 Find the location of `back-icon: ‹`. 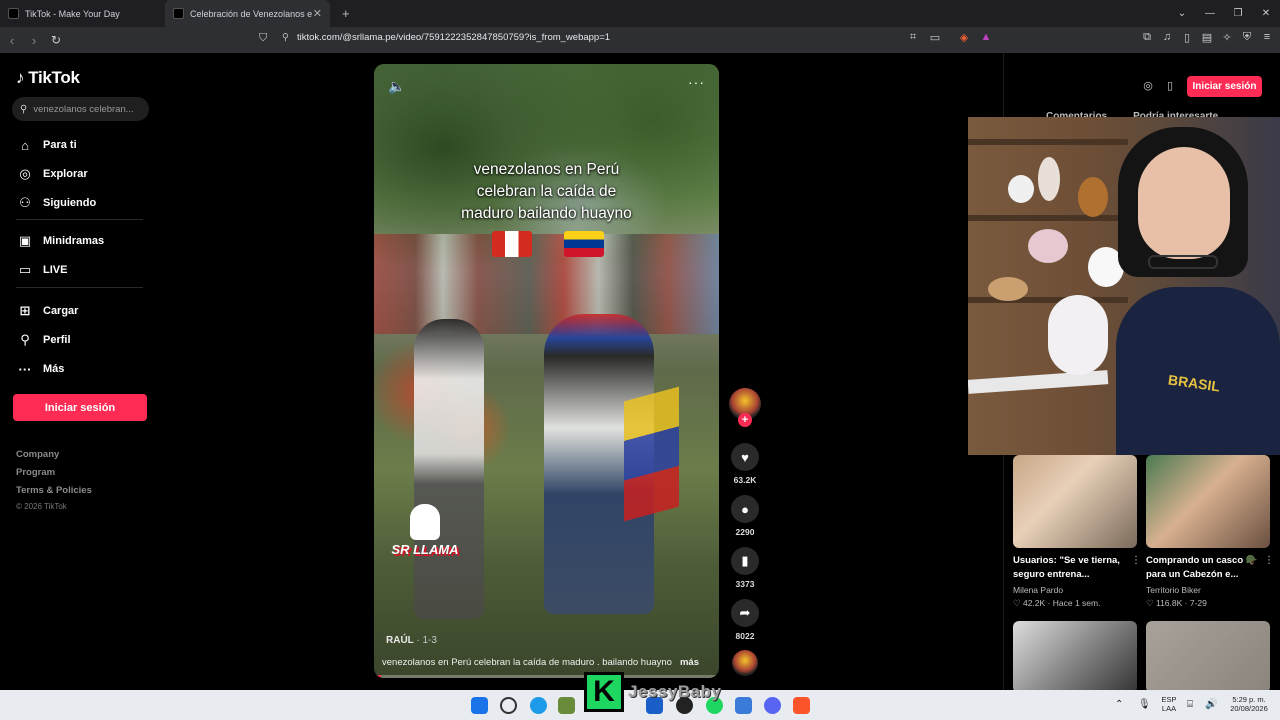

back-icon: ‹ is located at coordinates (12, 40).